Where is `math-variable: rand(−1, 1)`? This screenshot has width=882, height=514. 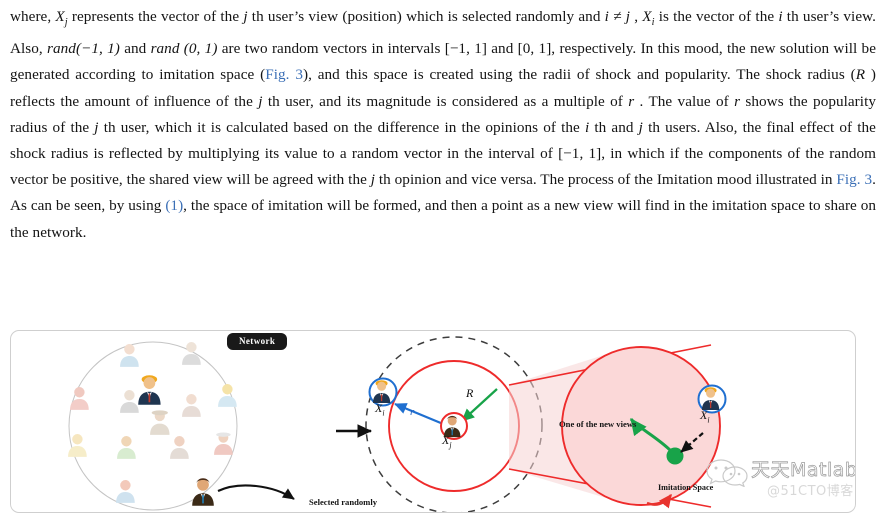
math-variable: rand(−1, 1) is located at coordinates (83, 49).